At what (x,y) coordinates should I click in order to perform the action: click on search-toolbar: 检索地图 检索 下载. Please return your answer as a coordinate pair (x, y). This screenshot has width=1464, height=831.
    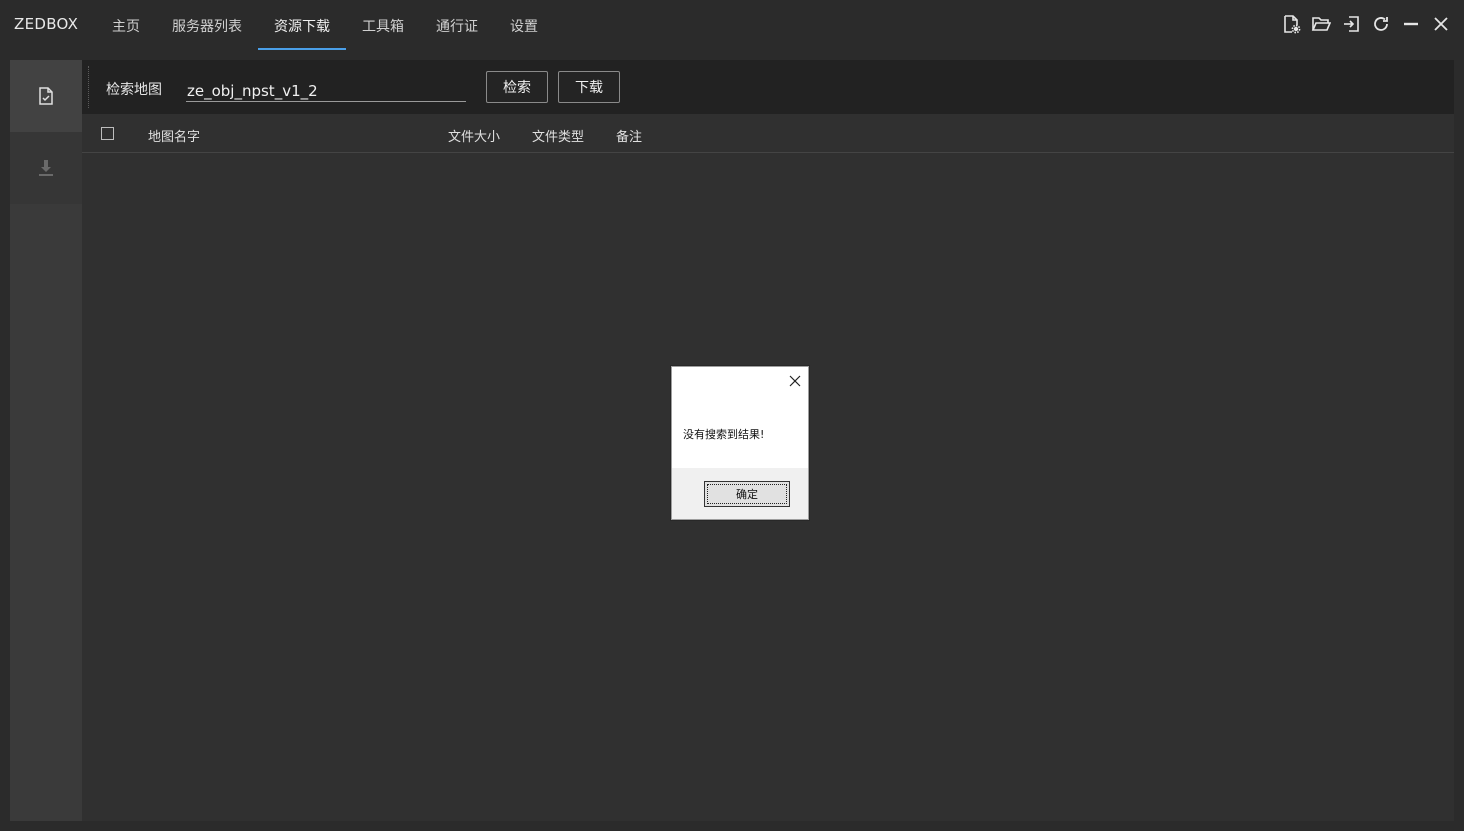
    Looking at the image, I should click on (768, 87).